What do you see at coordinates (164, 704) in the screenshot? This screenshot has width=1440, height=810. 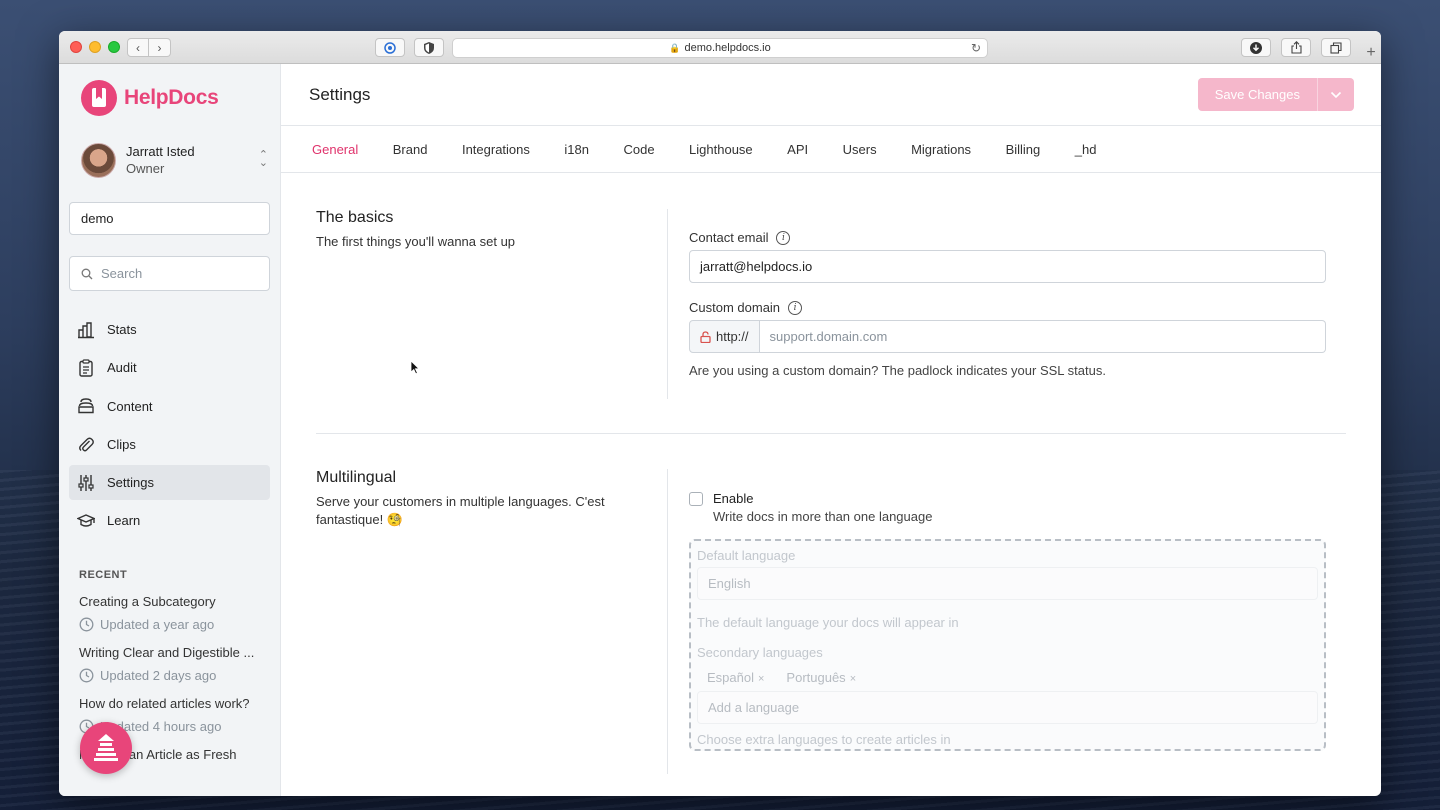 I see `recent-title: How do related articles work?` at bounding box center [164, 704].